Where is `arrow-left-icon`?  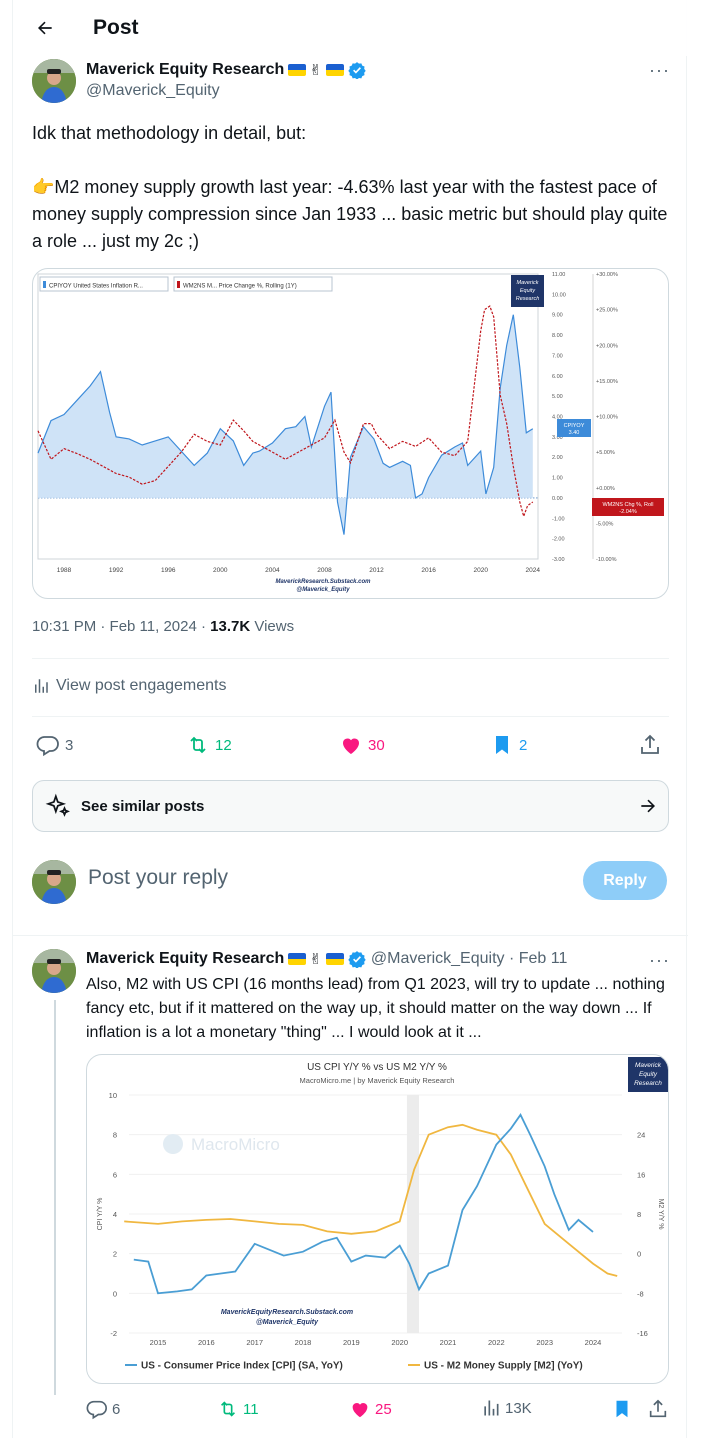 arrow-left-icon is located at coordinates (45, 28).